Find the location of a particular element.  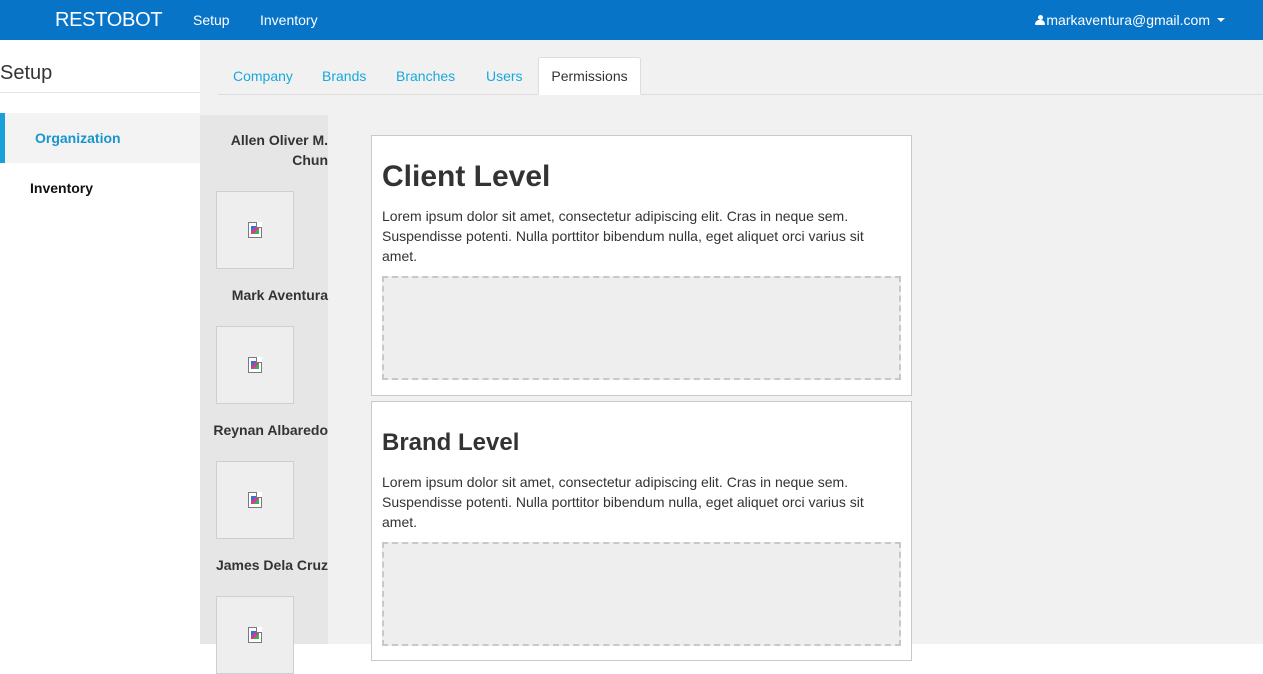

nav-link-setup: Setup is located at coordinates (211, 20).